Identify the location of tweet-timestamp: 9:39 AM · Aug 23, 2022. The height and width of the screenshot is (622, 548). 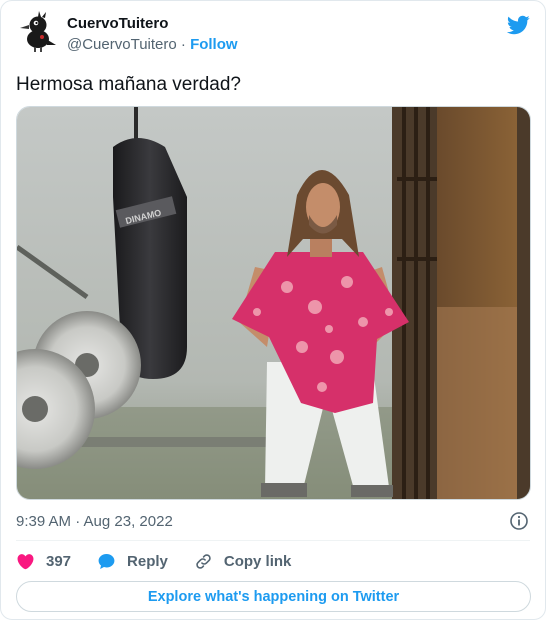
(94, 521).